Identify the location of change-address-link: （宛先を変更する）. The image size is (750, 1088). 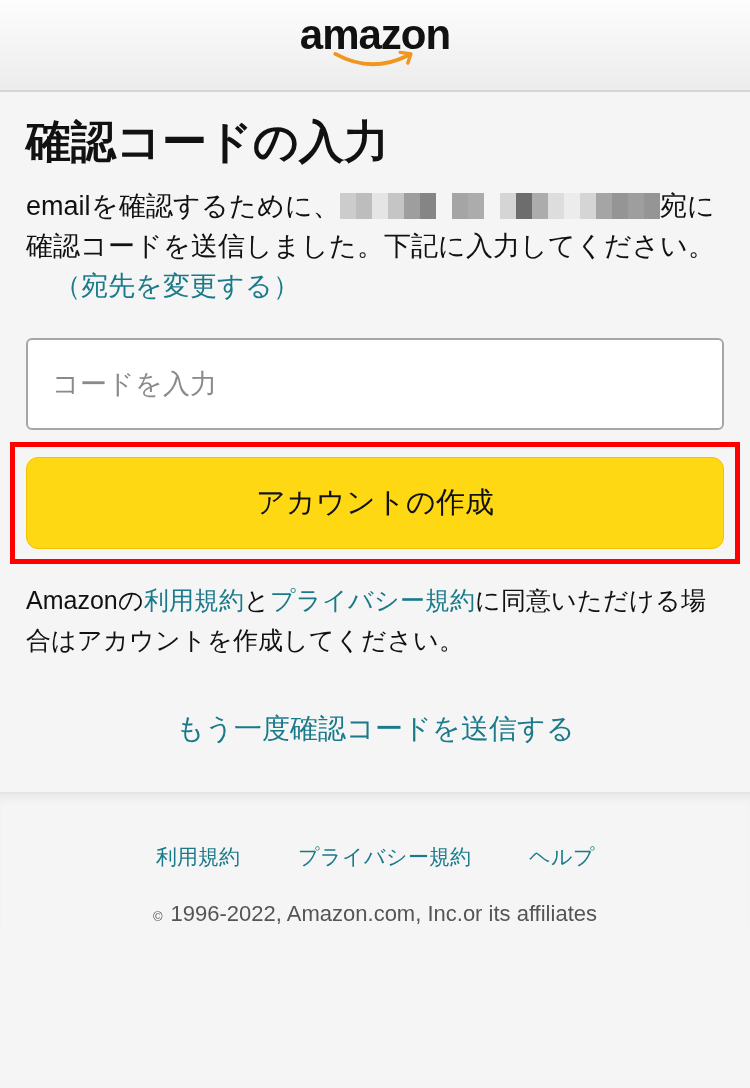
(177, 286).